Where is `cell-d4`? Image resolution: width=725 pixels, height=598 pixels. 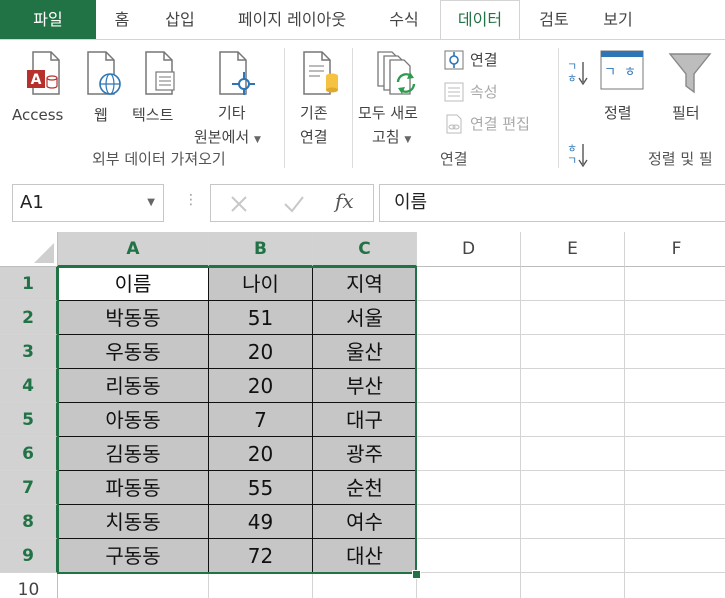
cell-d4 is located at coordinates (469, 386).